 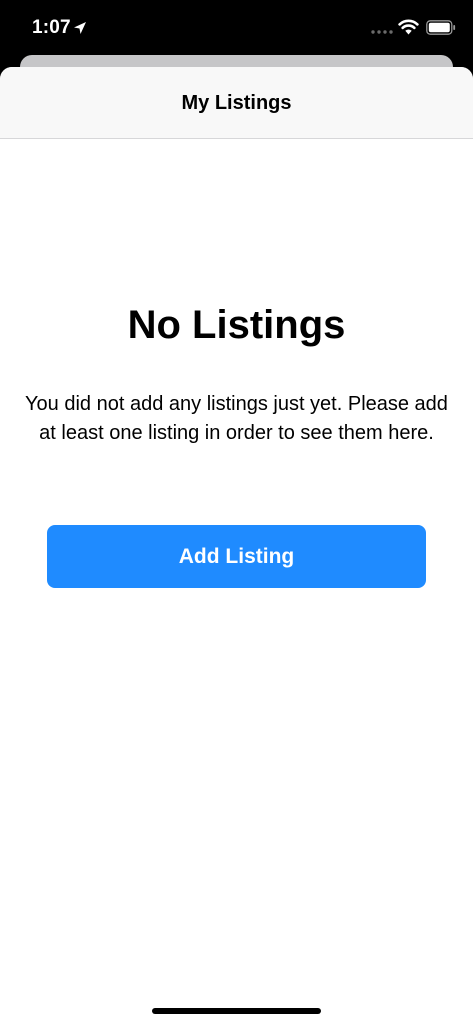 What do you see at coordinates (408, 27) in the screenshot?
I see `wifi-icon` at bounding box center [408, 27].